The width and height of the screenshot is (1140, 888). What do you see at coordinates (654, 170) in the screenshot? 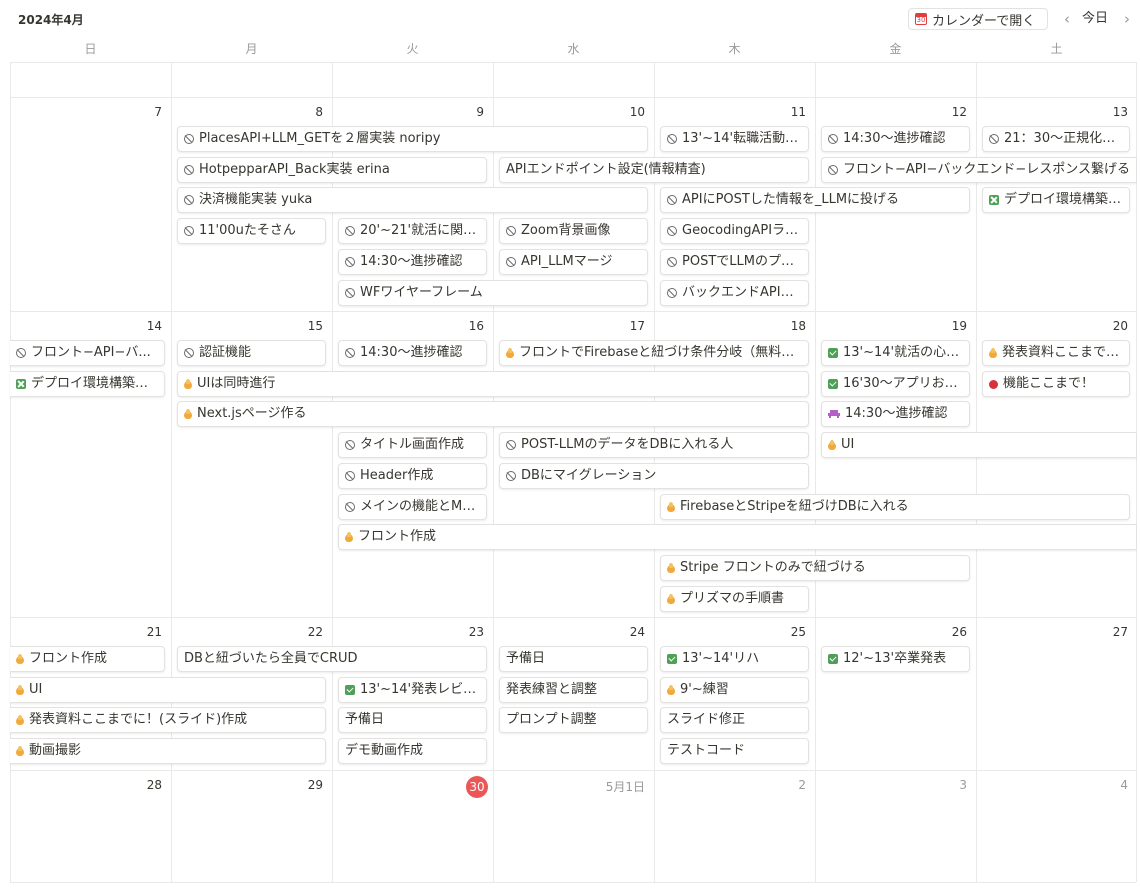
I see `calendar-event: APIエンドポイント設定(情報精査)` at bounding box center [654, 170].